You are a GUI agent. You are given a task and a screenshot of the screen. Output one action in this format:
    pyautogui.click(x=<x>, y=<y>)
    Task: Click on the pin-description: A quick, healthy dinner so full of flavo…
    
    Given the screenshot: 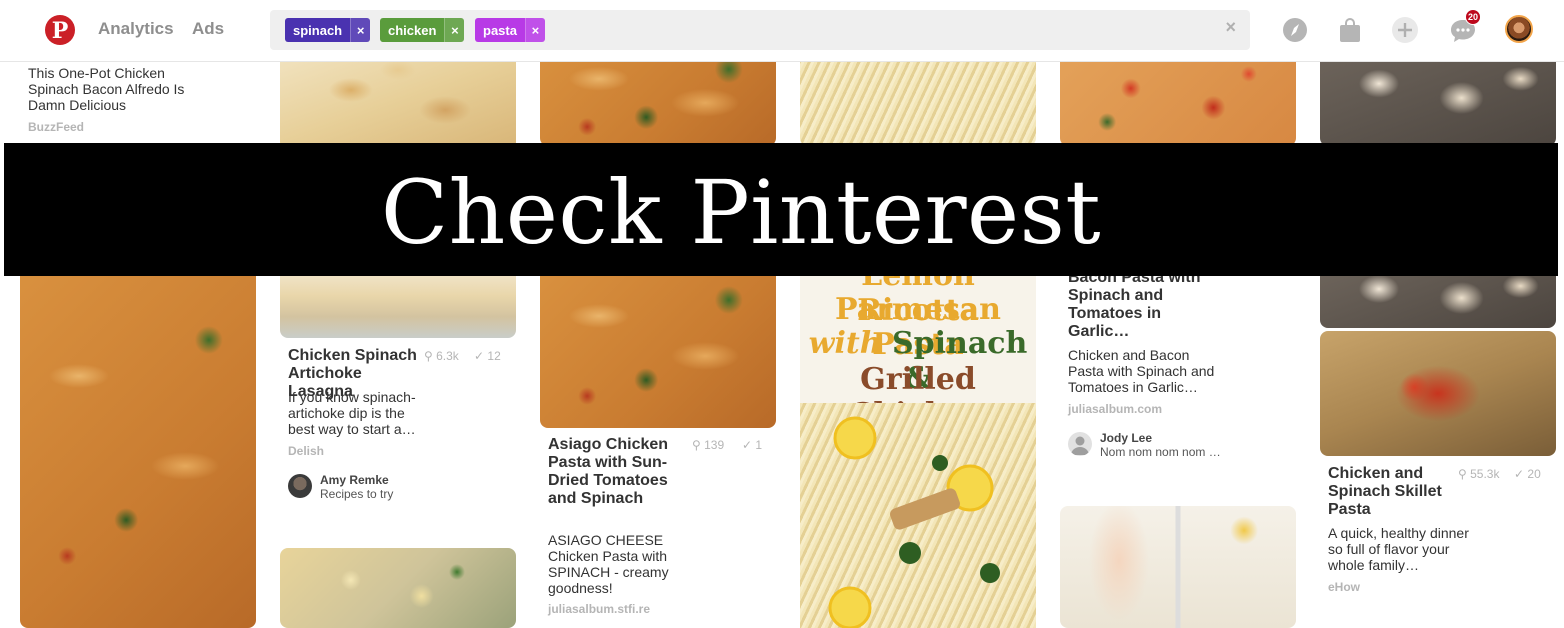 What is the action you would take?
    pyautogui.click(x=1398, y=549)
    